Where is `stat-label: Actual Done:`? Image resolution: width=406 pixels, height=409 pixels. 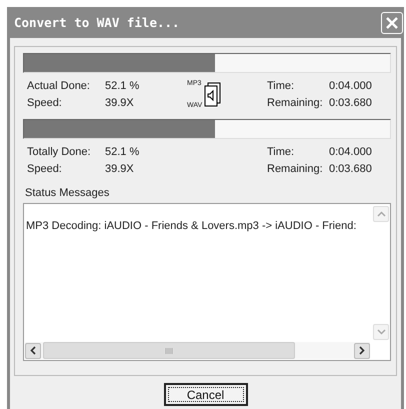
stat-label: Actual Done: is located at coordinates (59, 86).